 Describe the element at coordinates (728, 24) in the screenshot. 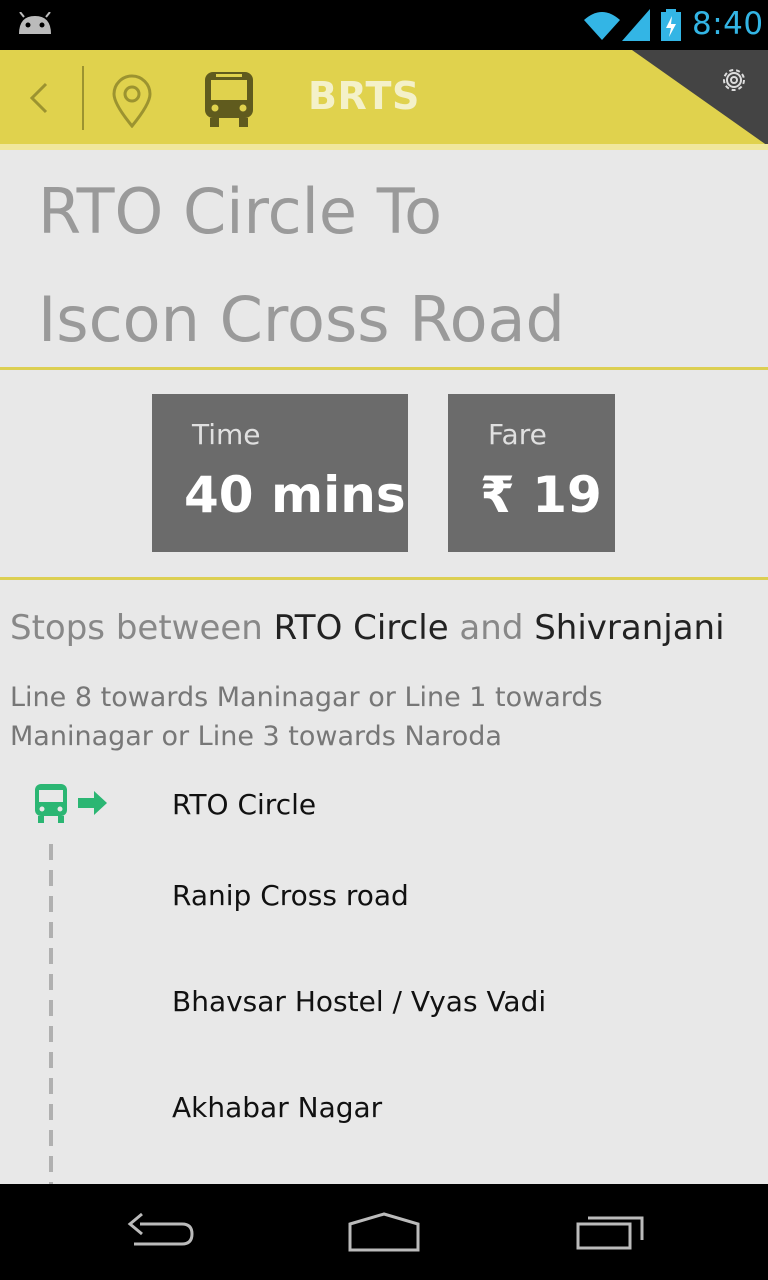

I see `status-clock: 8:40` at that location.